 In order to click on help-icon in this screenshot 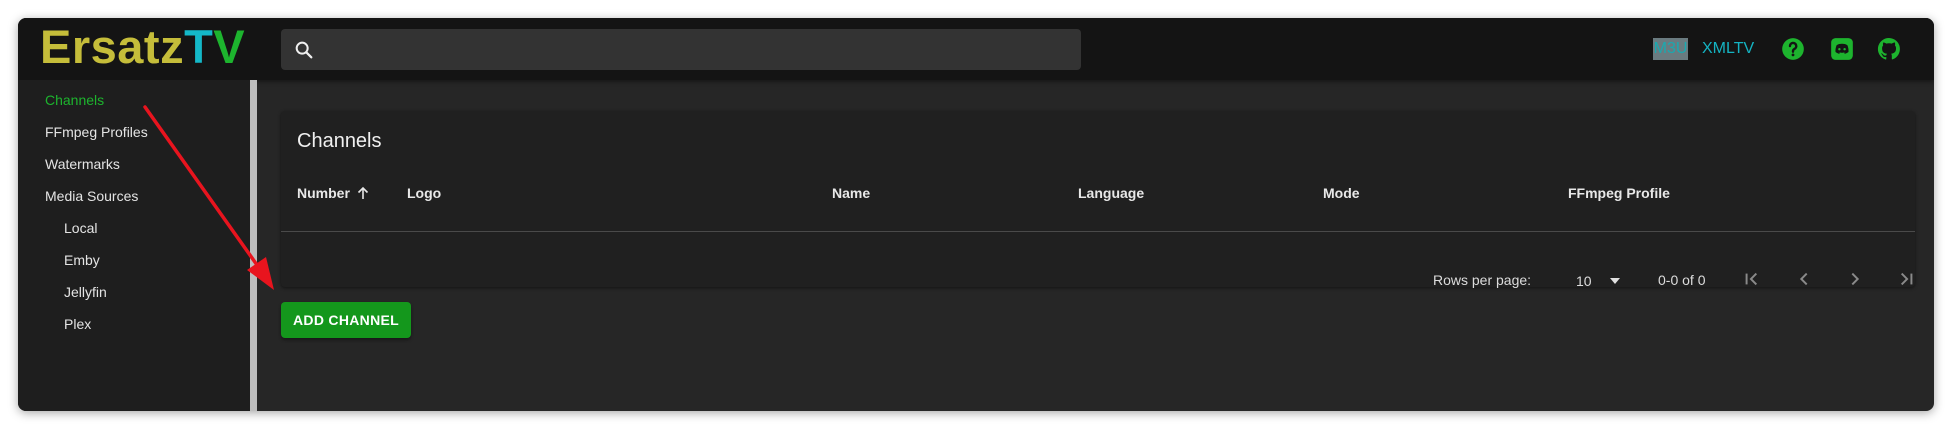, I will do `click(1793, 49)`.